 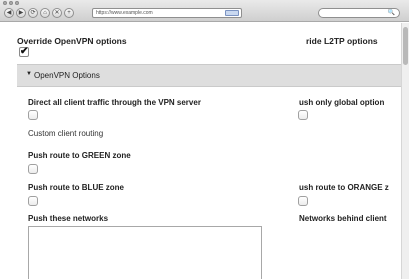 What do you see at coordinates (33, 13) in the screenshot?
I see `reload-button: ⟳` at bounding box center [33, 13].